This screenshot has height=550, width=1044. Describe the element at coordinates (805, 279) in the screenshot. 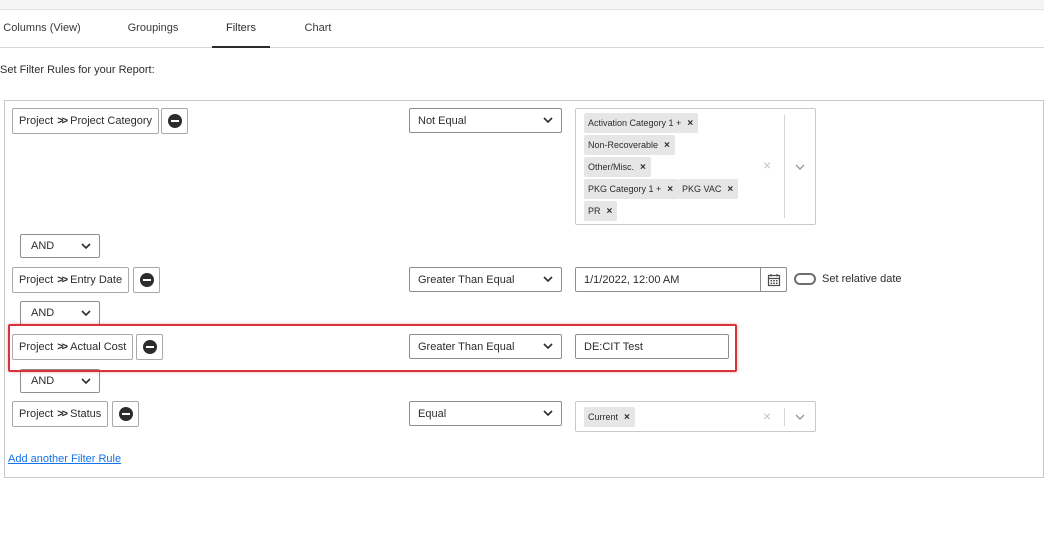

I see `relative-date-toggle` at that location.